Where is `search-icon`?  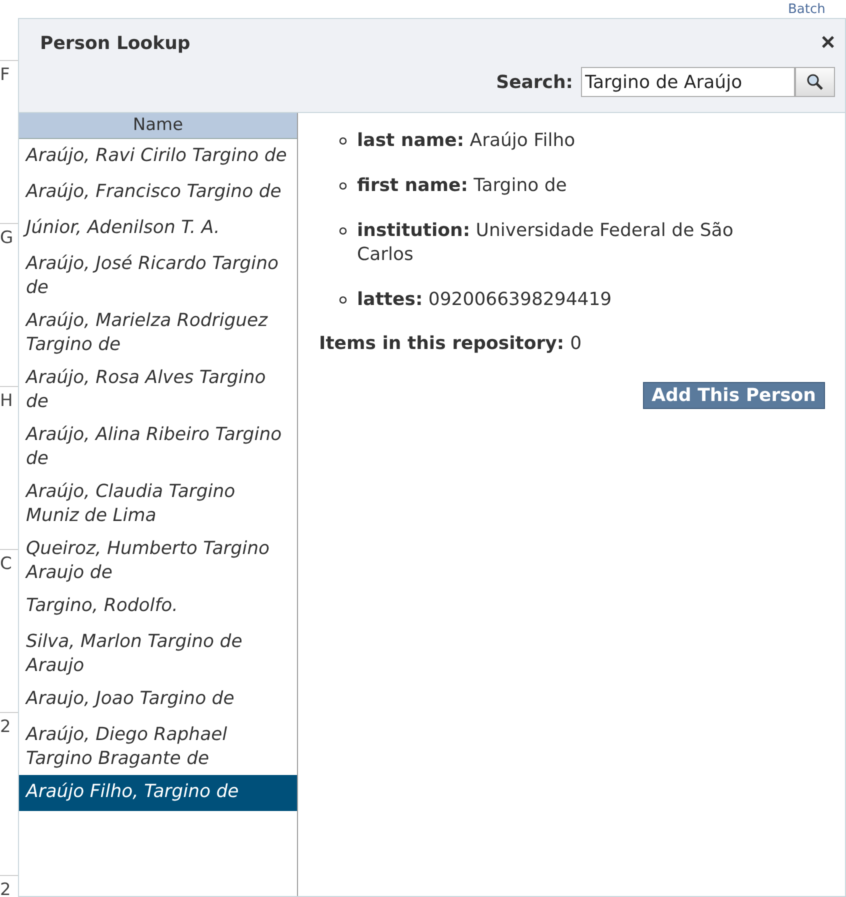 search-icon is located at coordinates (815, 82).